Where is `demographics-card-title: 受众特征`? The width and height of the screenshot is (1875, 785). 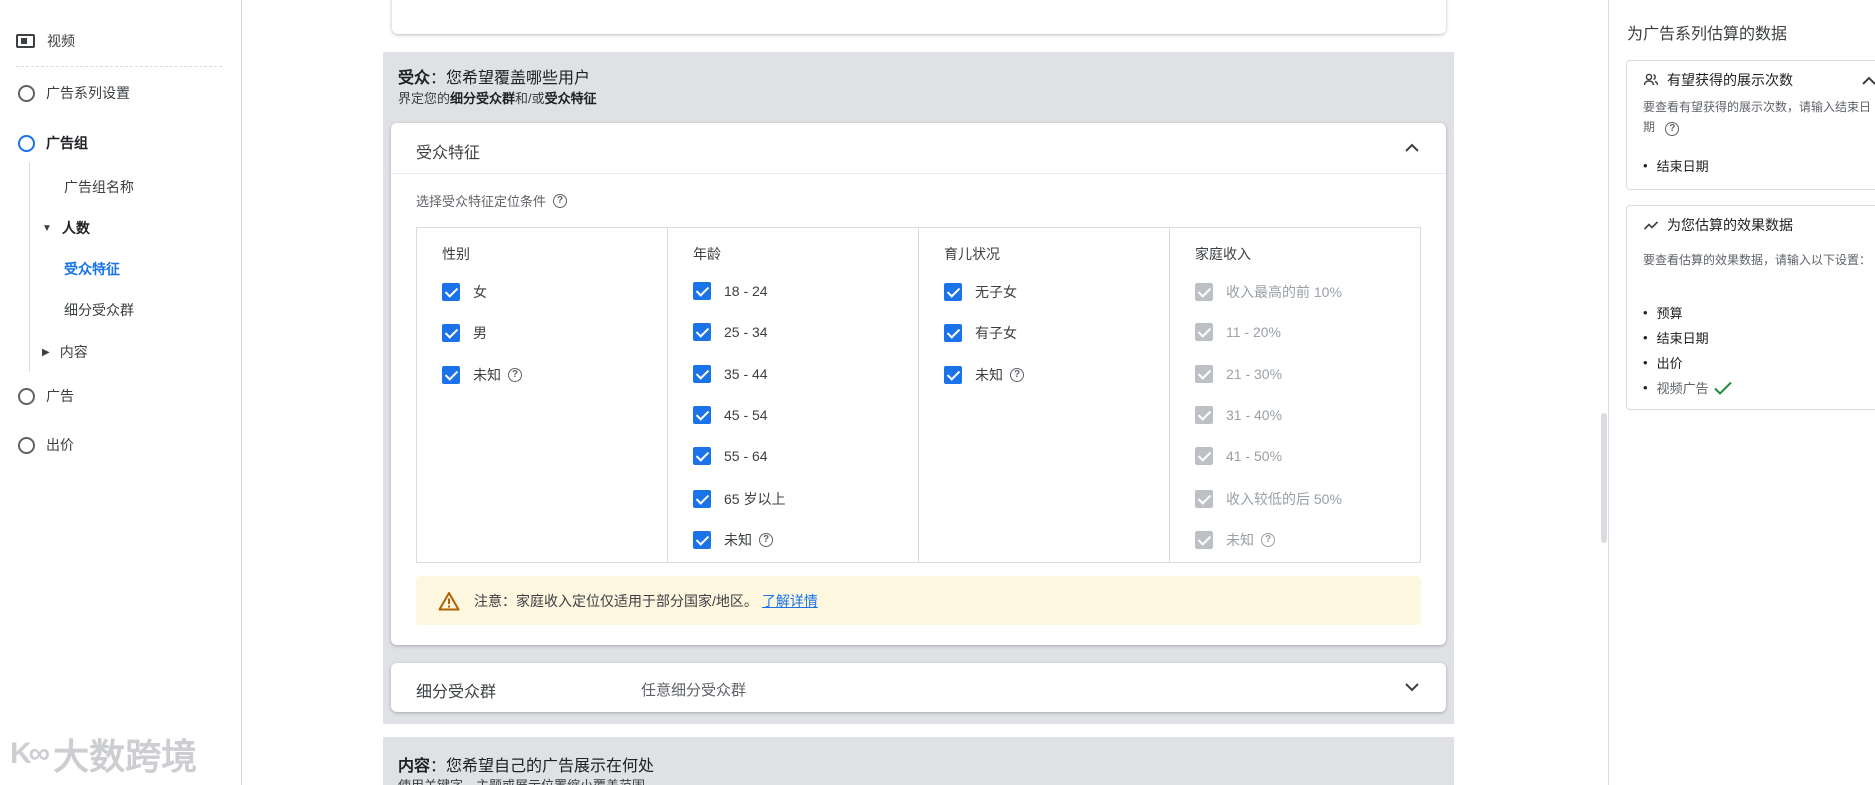 demographics-card-title: 受众特征 is located at coordinates (448, 153).